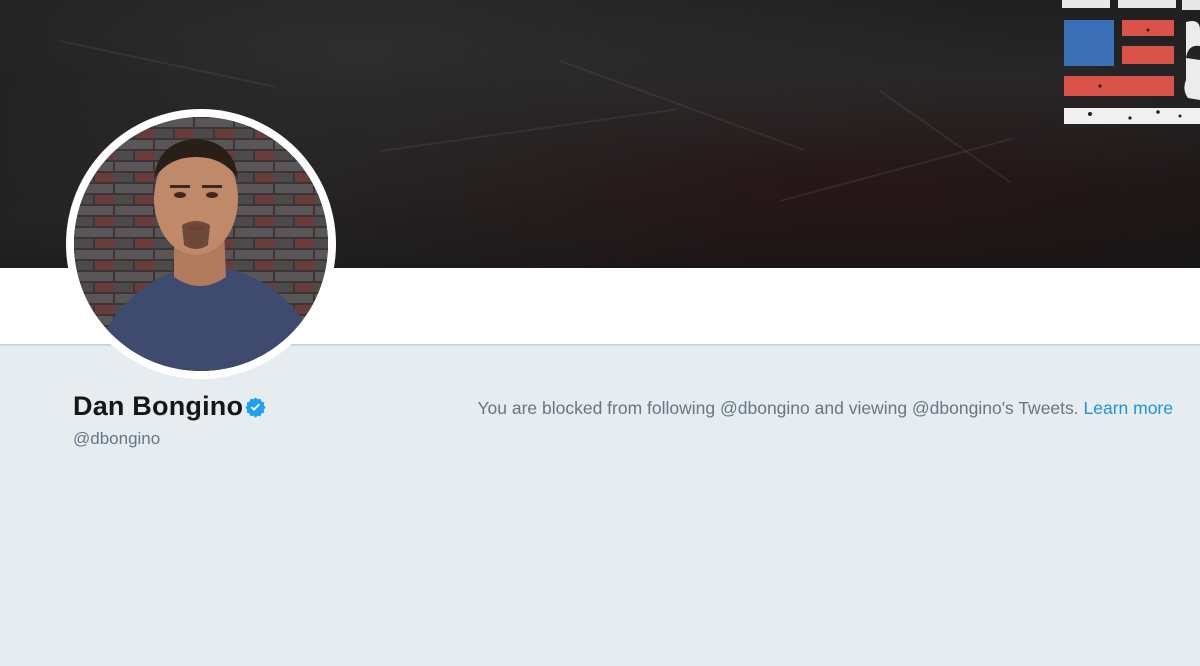 Image resolution: width=1200 pixels, height=666 pixels. I want to click on learn-more-link: Learn more, so click(1129, 408).